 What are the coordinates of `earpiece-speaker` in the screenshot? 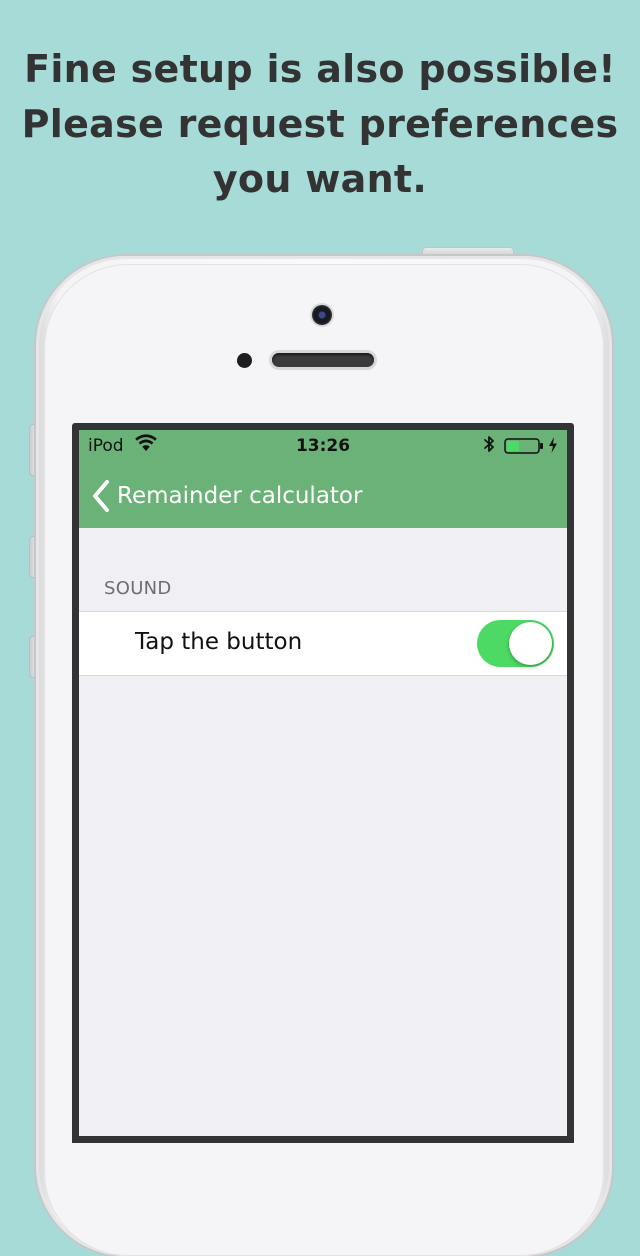 It's located at (323, 360).